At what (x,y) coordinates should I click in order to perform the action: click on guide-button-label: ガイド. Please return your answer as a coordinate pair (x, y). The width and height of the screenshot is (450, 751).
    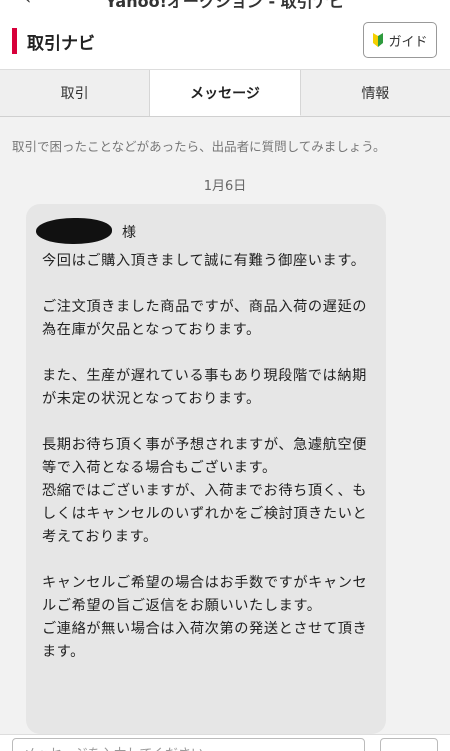
    Looking at the image, I should click on (408, 42).